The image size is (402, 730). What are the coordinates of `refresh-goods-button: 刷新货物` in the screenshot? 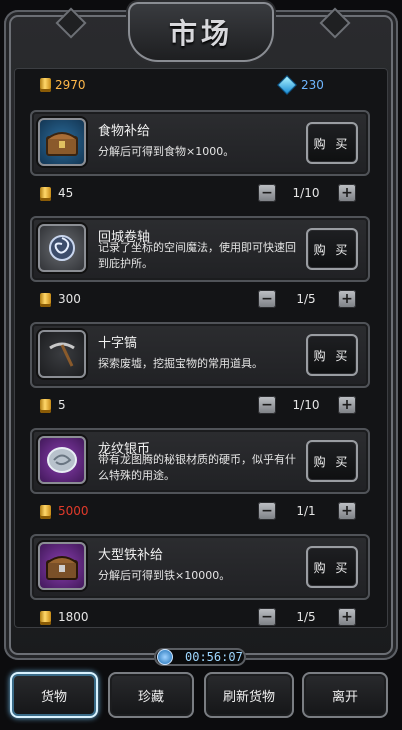 It's located at (249, 695).